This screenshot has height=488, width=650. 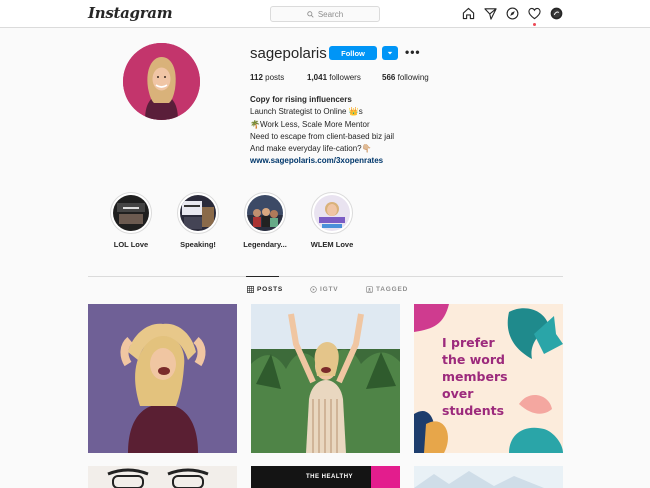 I want to click on tabs-divider, so click(x=325, y=276).